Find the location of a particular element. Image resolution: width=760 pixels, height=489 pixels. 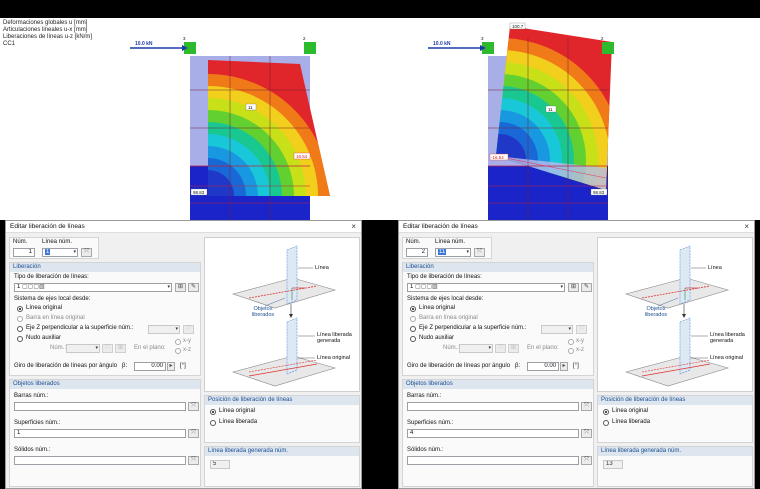

released-objects-header: Objetos liberados is located at coordinates (105, 384).